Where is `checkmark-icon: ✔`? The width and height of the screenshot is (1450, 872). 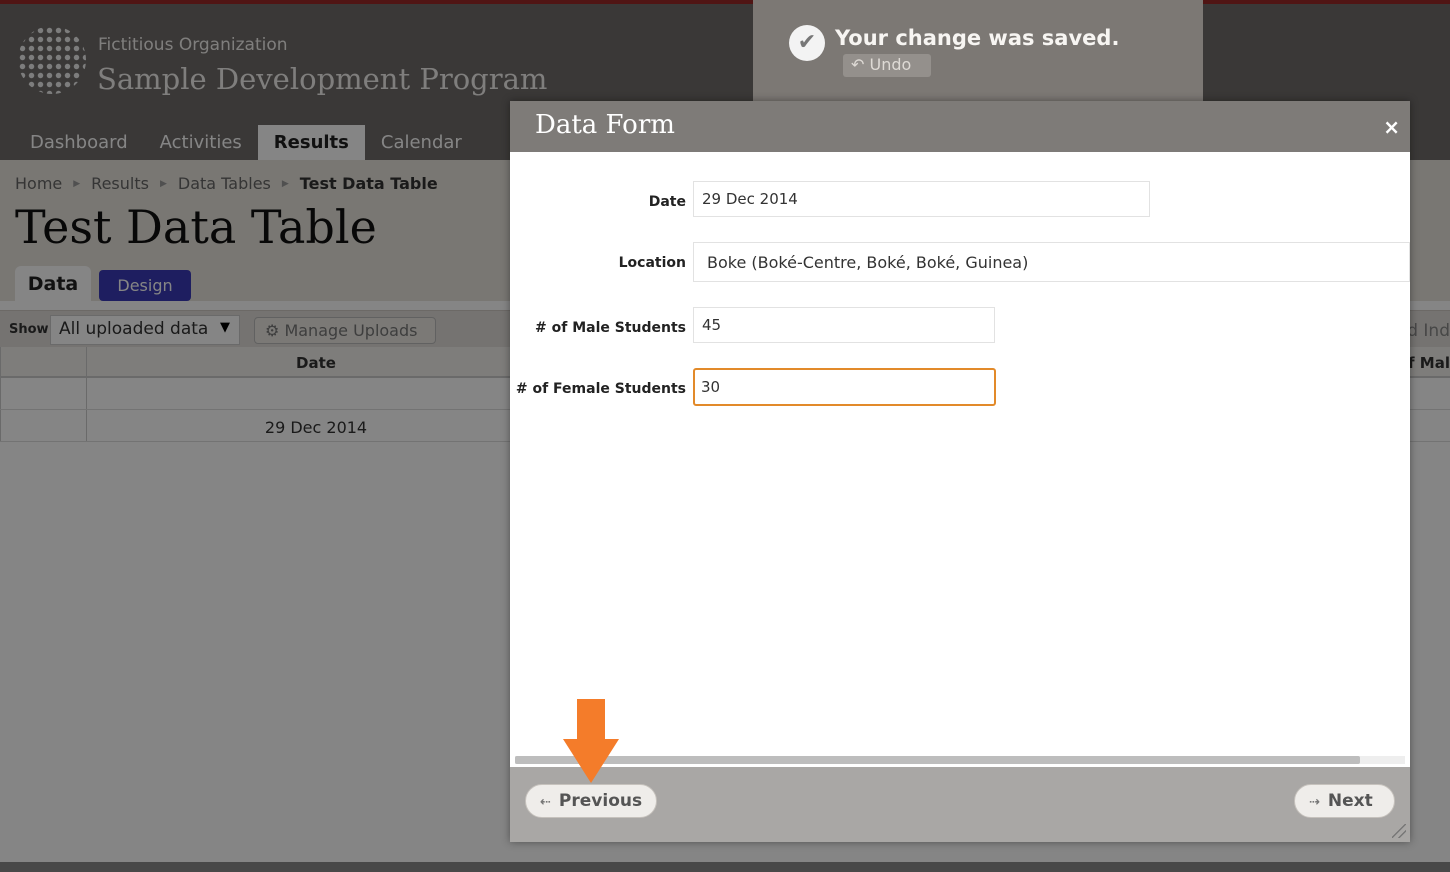 checkmark-icon: ✔ is located at coordinates (807, 43).